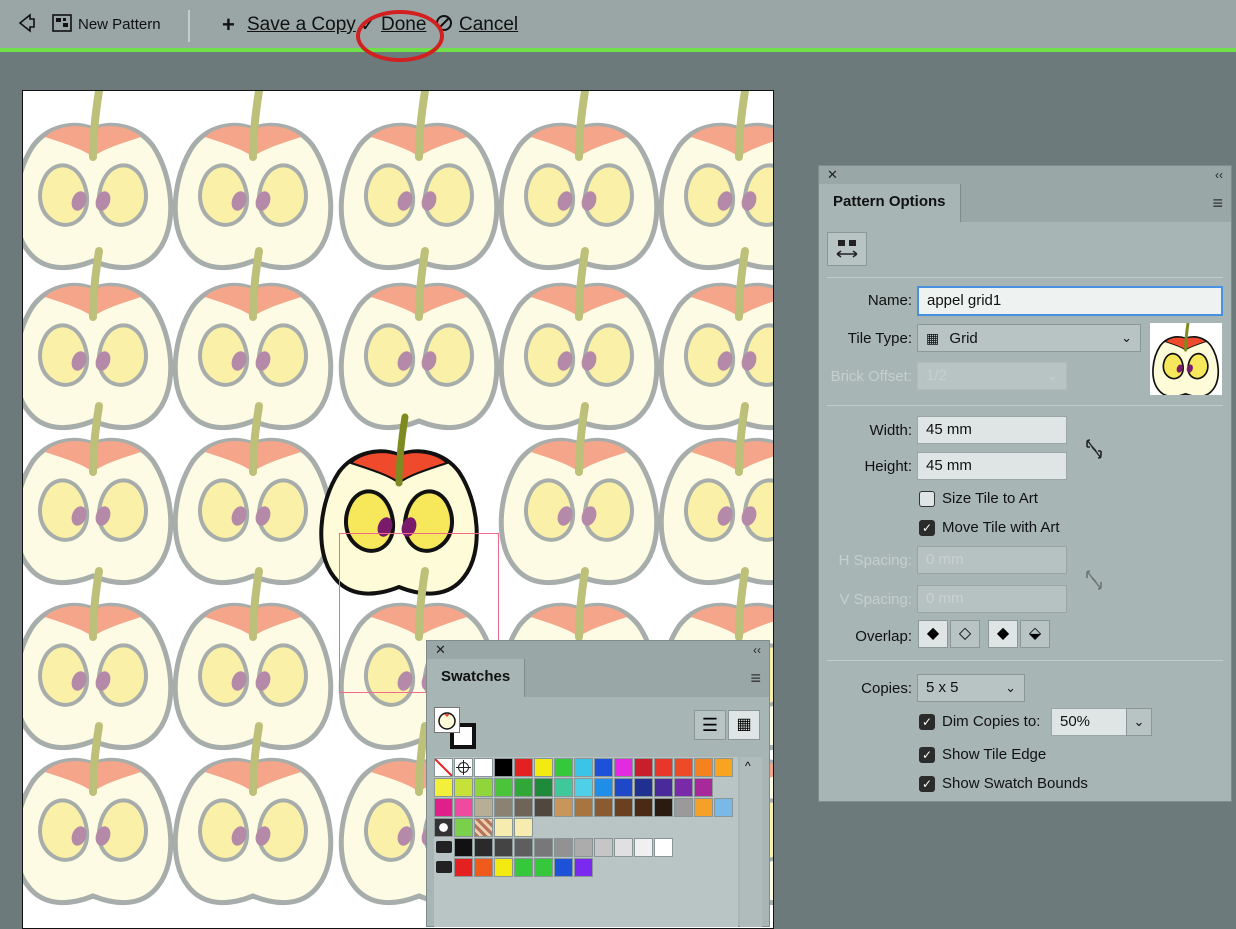  Describe the element at coordinates (301, 25) in the screenshot. I see `save-a-copy-button: Save a Copy` at that location.